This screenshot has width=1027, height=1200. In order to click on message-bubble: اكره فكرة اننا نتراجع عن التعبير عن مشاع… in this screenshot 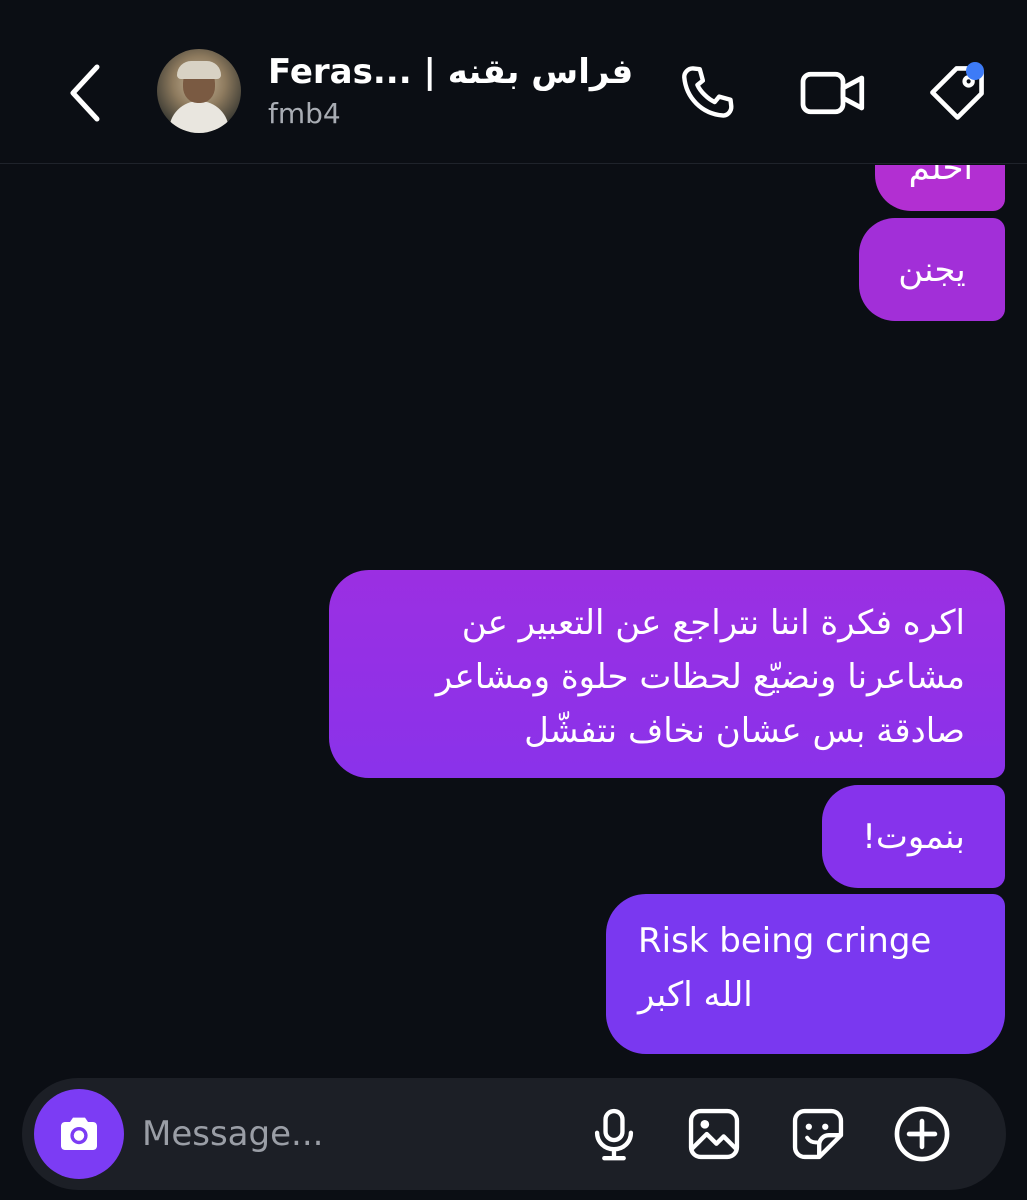, I will do `click(667, 674)`.